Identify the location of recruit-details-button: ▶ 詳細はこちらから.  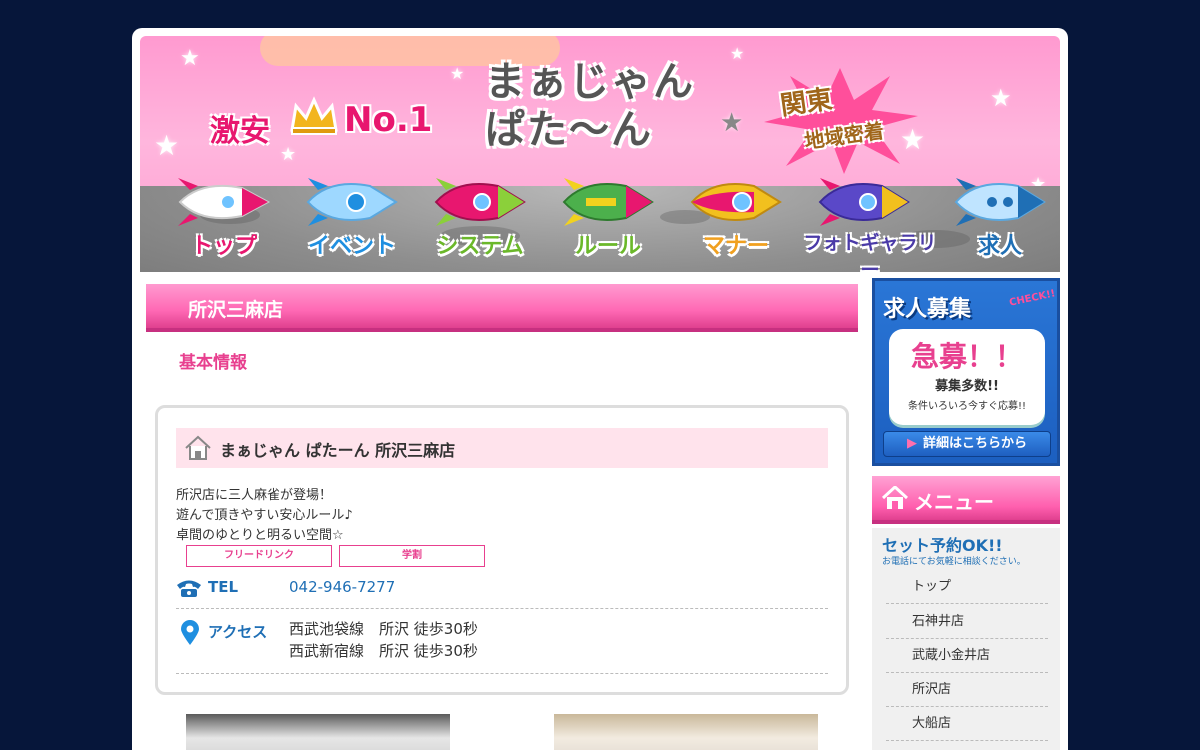
(967, 444).